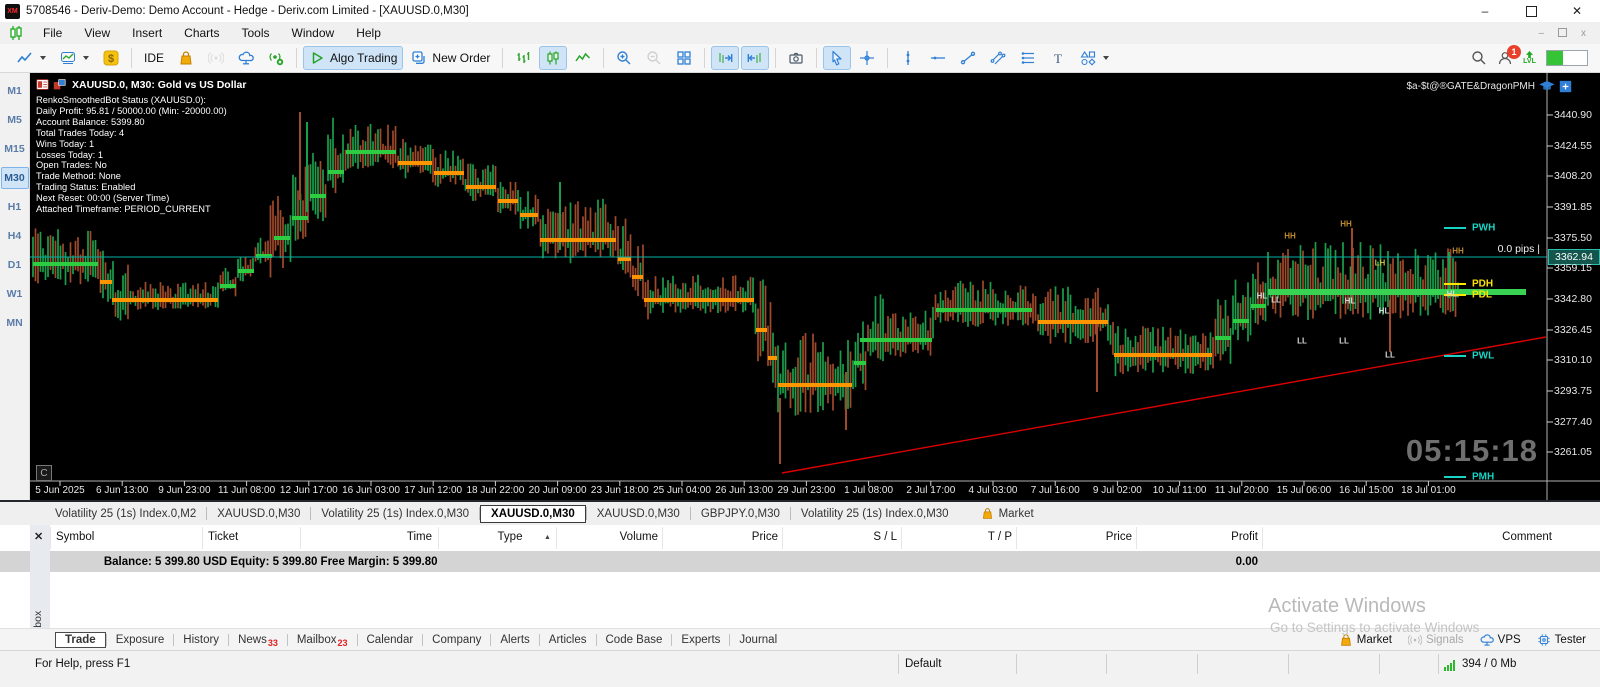 The height and width of the screenshot is (687, 1600). I want to click on tile-windows-button, so click(684, 58).